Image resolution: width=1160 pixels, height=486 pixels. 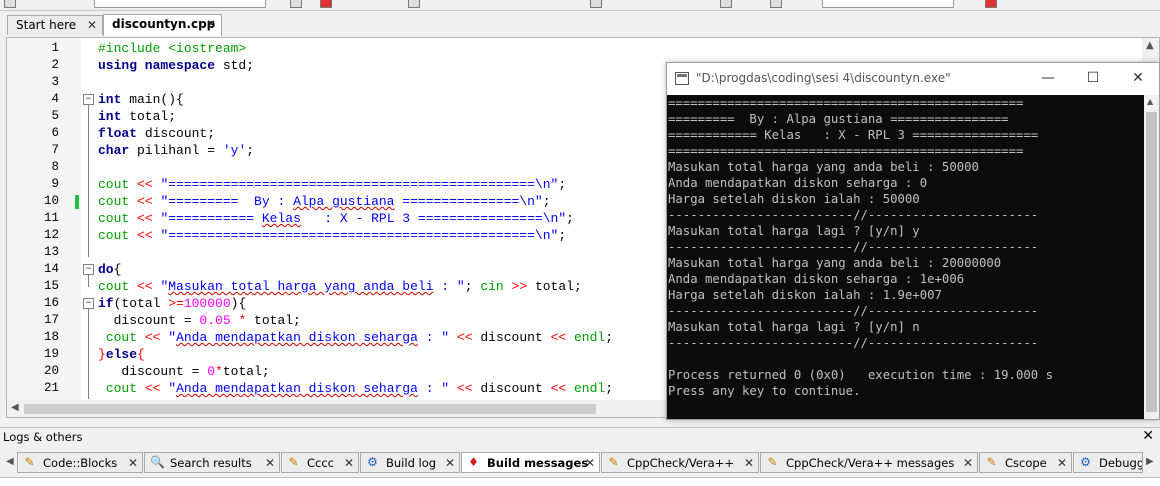 What do you see at coordinates (51, 337) in the screenshot?
I see `line-number: 18` at bounding box center [51, 337].